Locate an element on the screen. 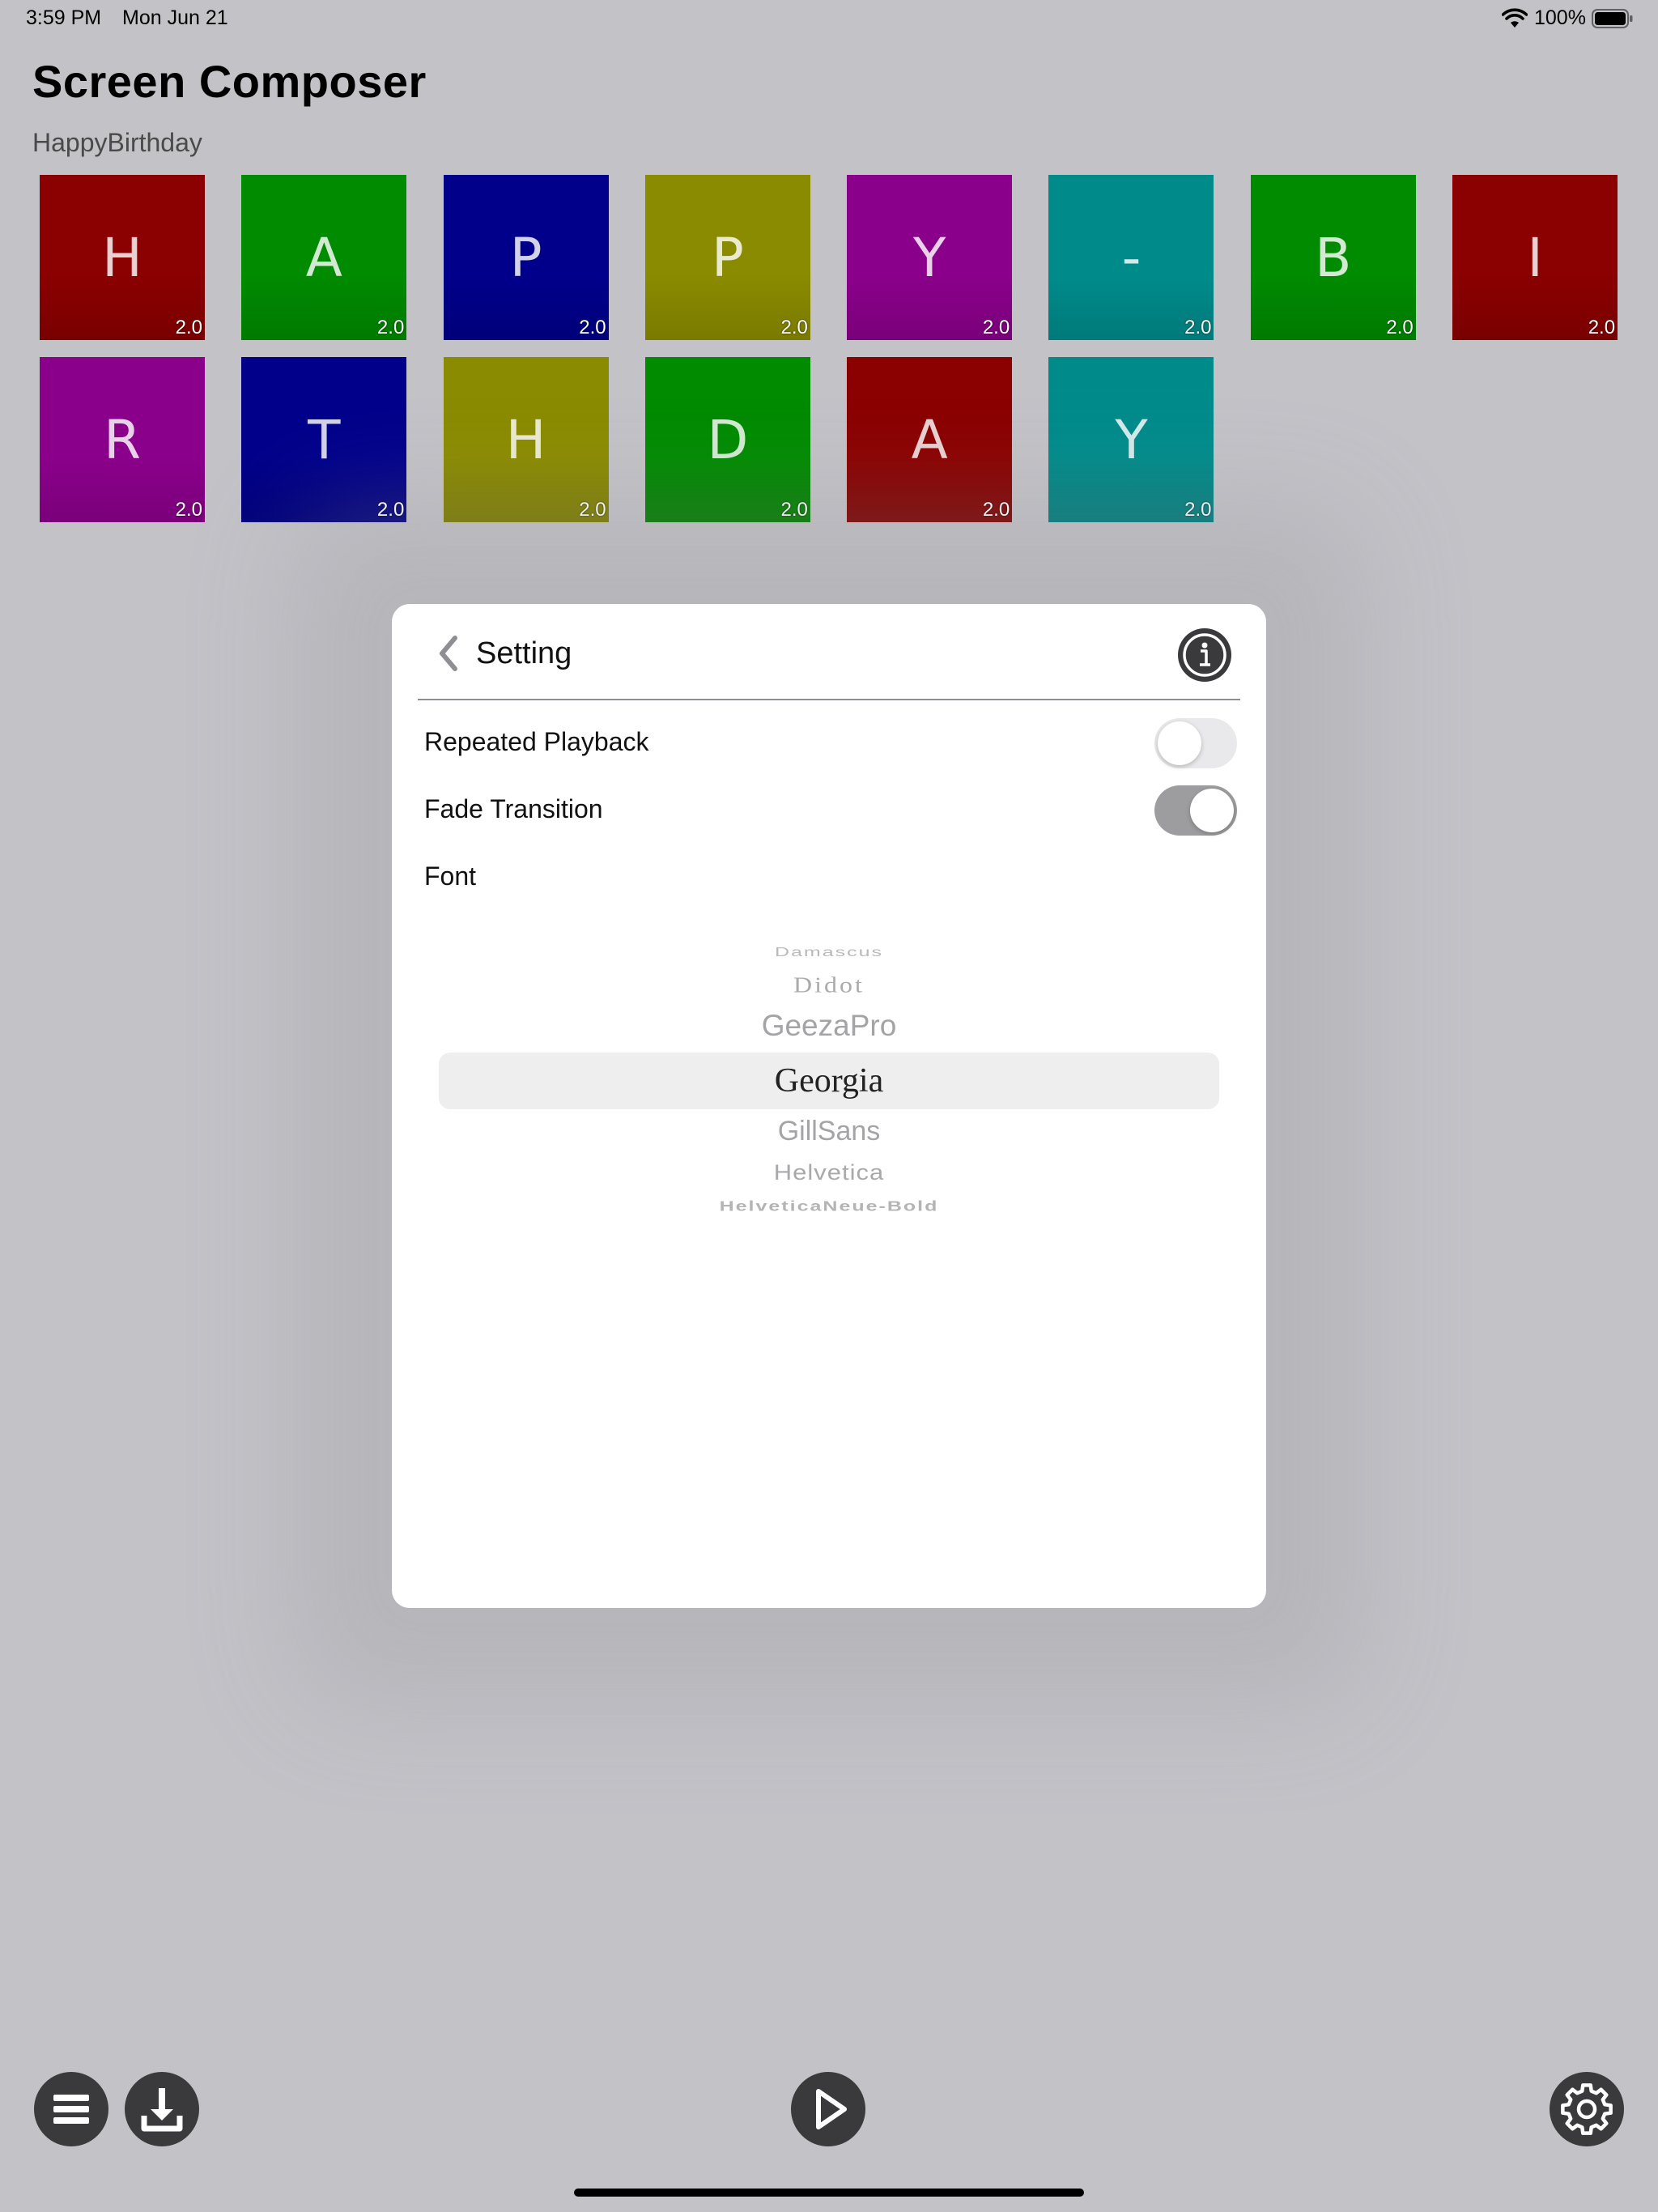  font-label: Font is located at coordinates (450, 876).